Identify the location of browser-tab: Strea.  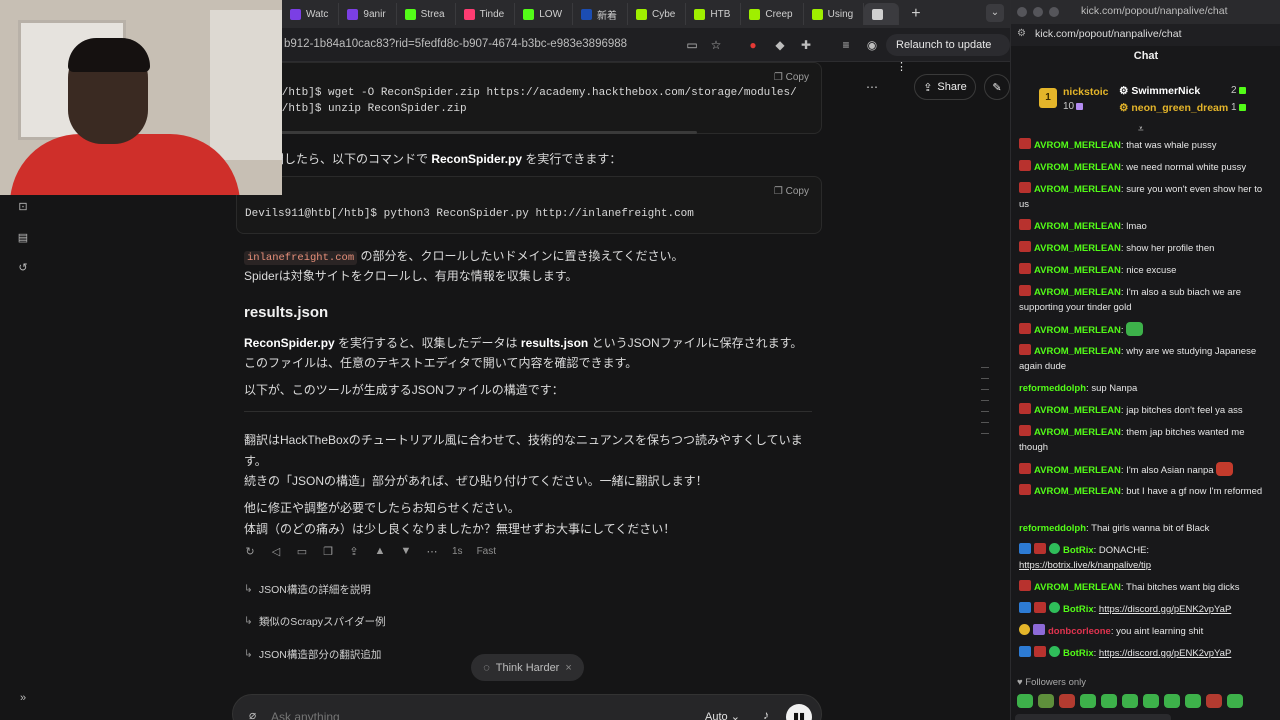
(426, 14).